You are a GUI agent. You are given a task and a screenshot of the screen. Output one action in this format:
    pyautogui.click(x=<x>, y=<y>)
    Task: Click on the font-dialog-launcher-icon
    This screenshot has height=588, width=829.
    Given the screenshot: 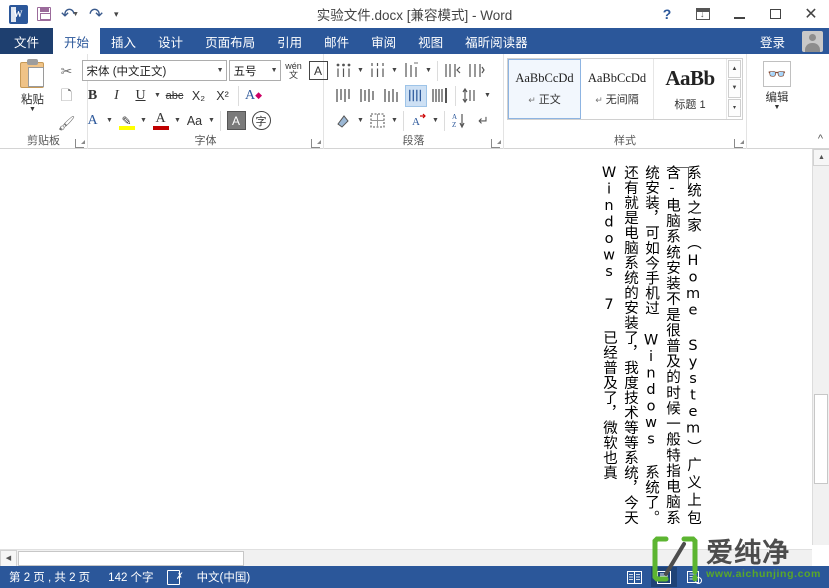 What is the action you would take?
    pyautogui.click(x=316, y=143)
    